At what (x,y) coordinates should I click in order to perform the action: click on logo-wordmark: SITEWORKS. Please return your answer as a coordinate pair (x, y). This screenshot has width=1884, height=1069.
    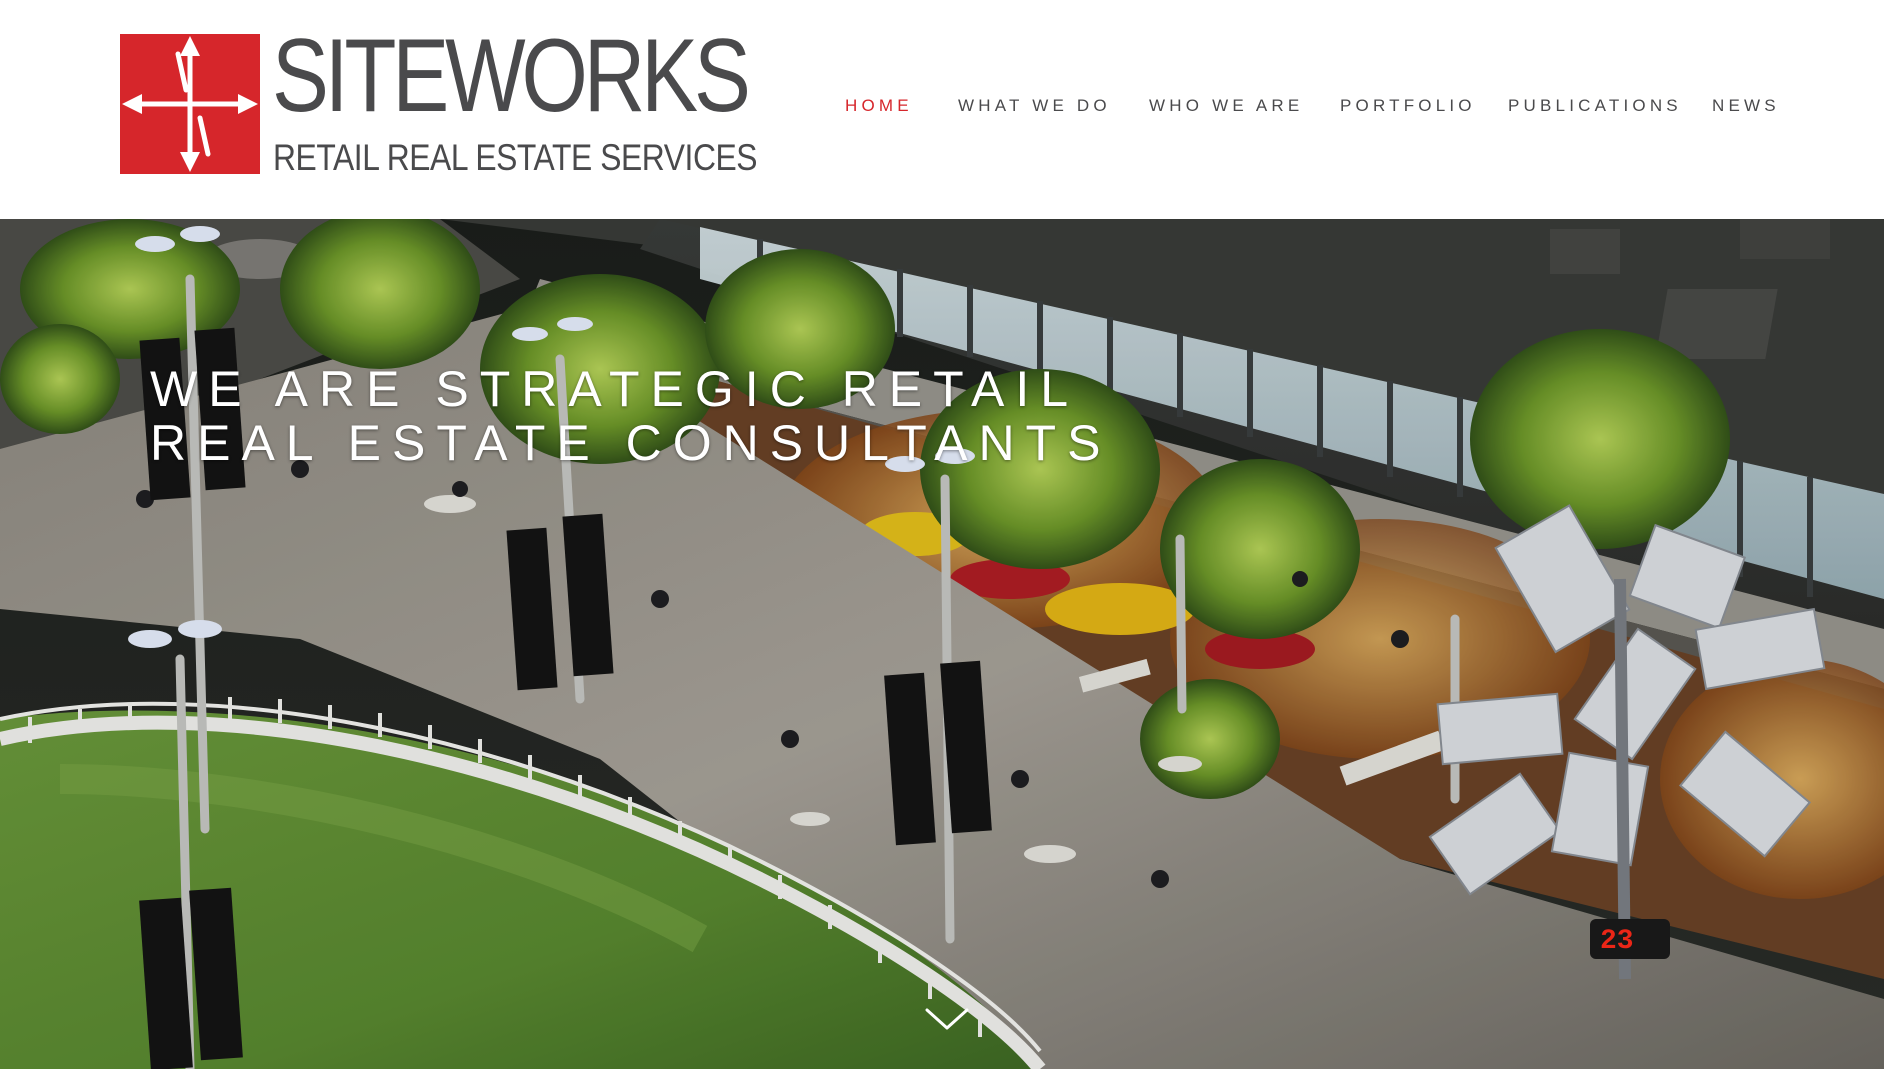
    Looking at the image, I should click on (511, 76).